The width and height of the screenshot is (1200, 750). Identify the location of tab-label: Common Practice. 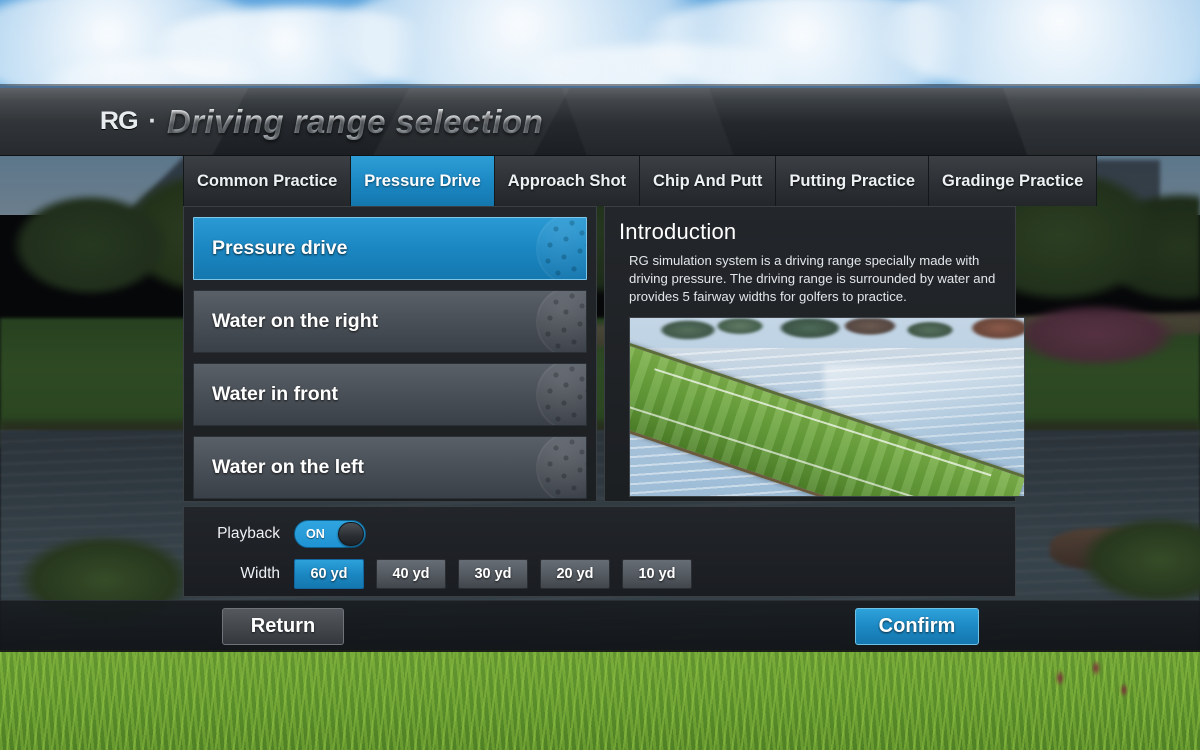
(267, 180).